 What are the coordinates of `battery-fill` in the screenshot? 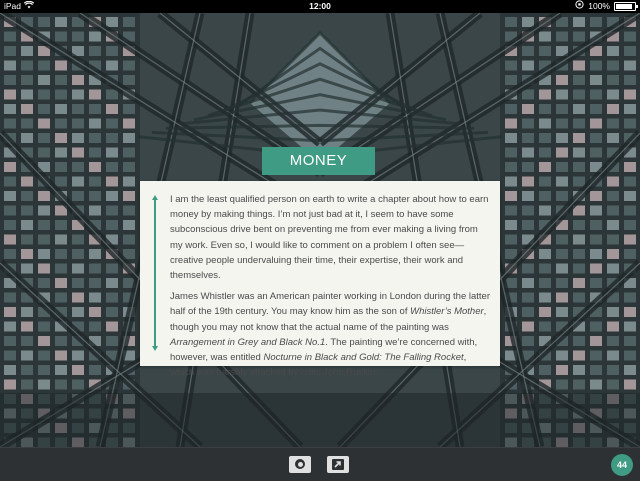 It's located at (624, 6).